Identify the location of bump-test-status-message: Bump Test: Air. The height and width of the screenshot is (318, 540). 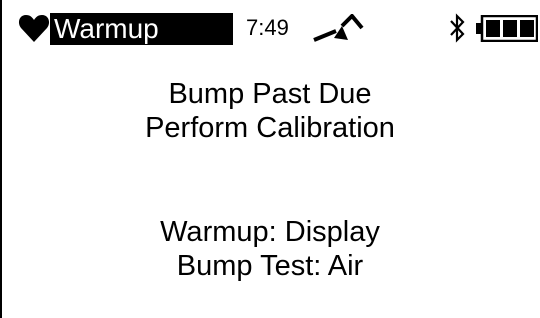
(270, 266).